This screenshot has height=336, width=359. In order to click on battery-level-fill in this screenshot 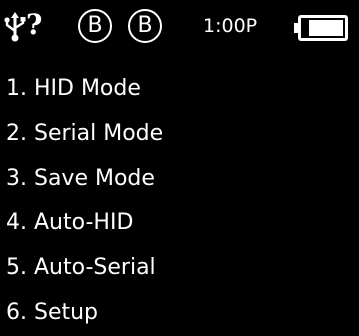, I will do `click(326, 28)`.